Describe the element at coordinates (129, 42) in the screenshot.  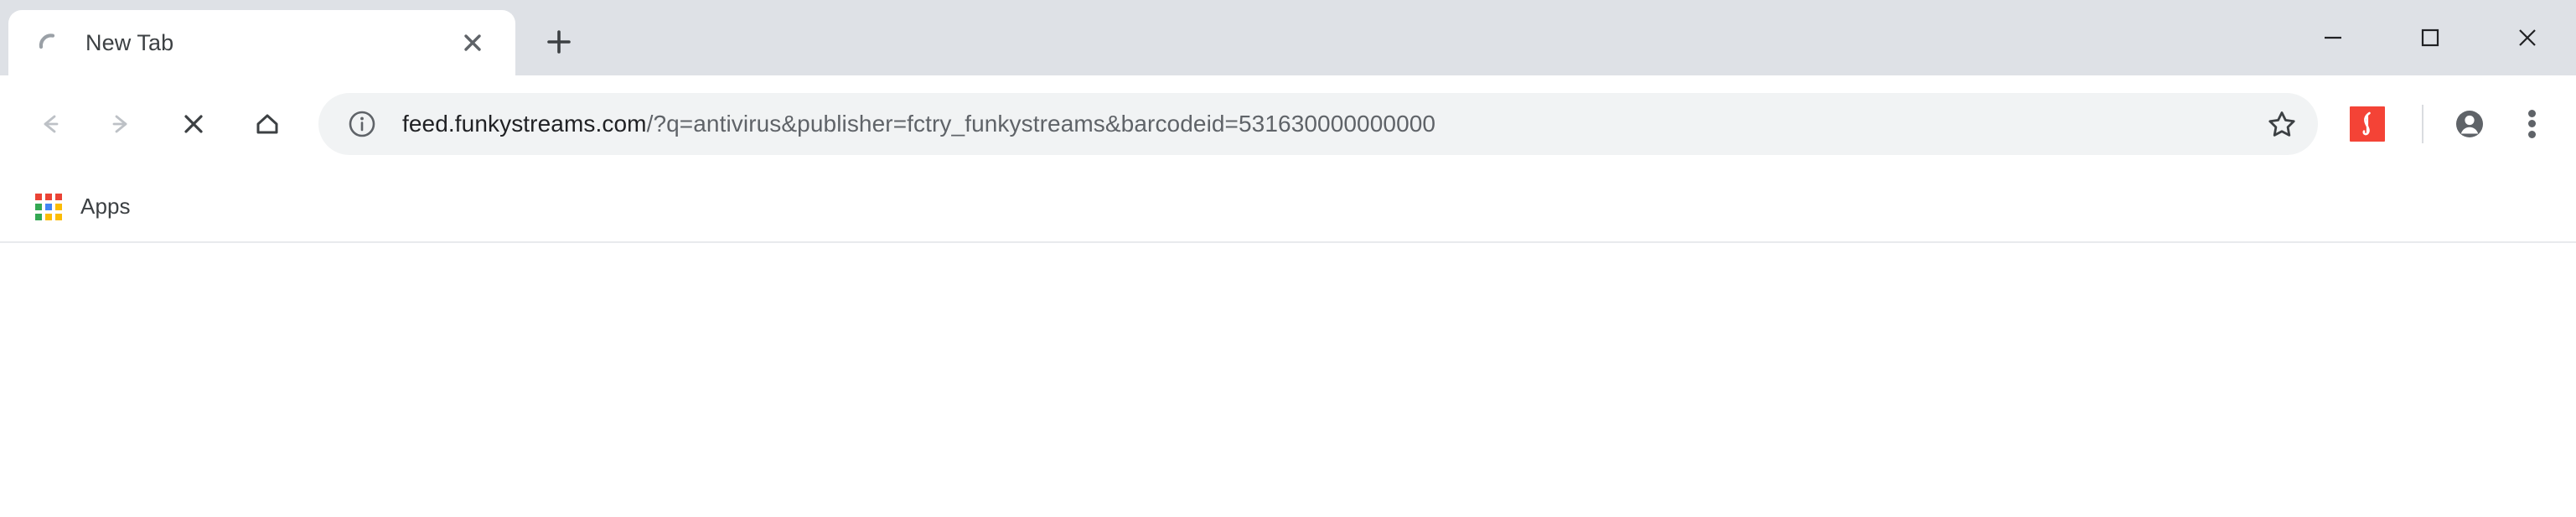
I see `tab-title: New Tab` at that location.